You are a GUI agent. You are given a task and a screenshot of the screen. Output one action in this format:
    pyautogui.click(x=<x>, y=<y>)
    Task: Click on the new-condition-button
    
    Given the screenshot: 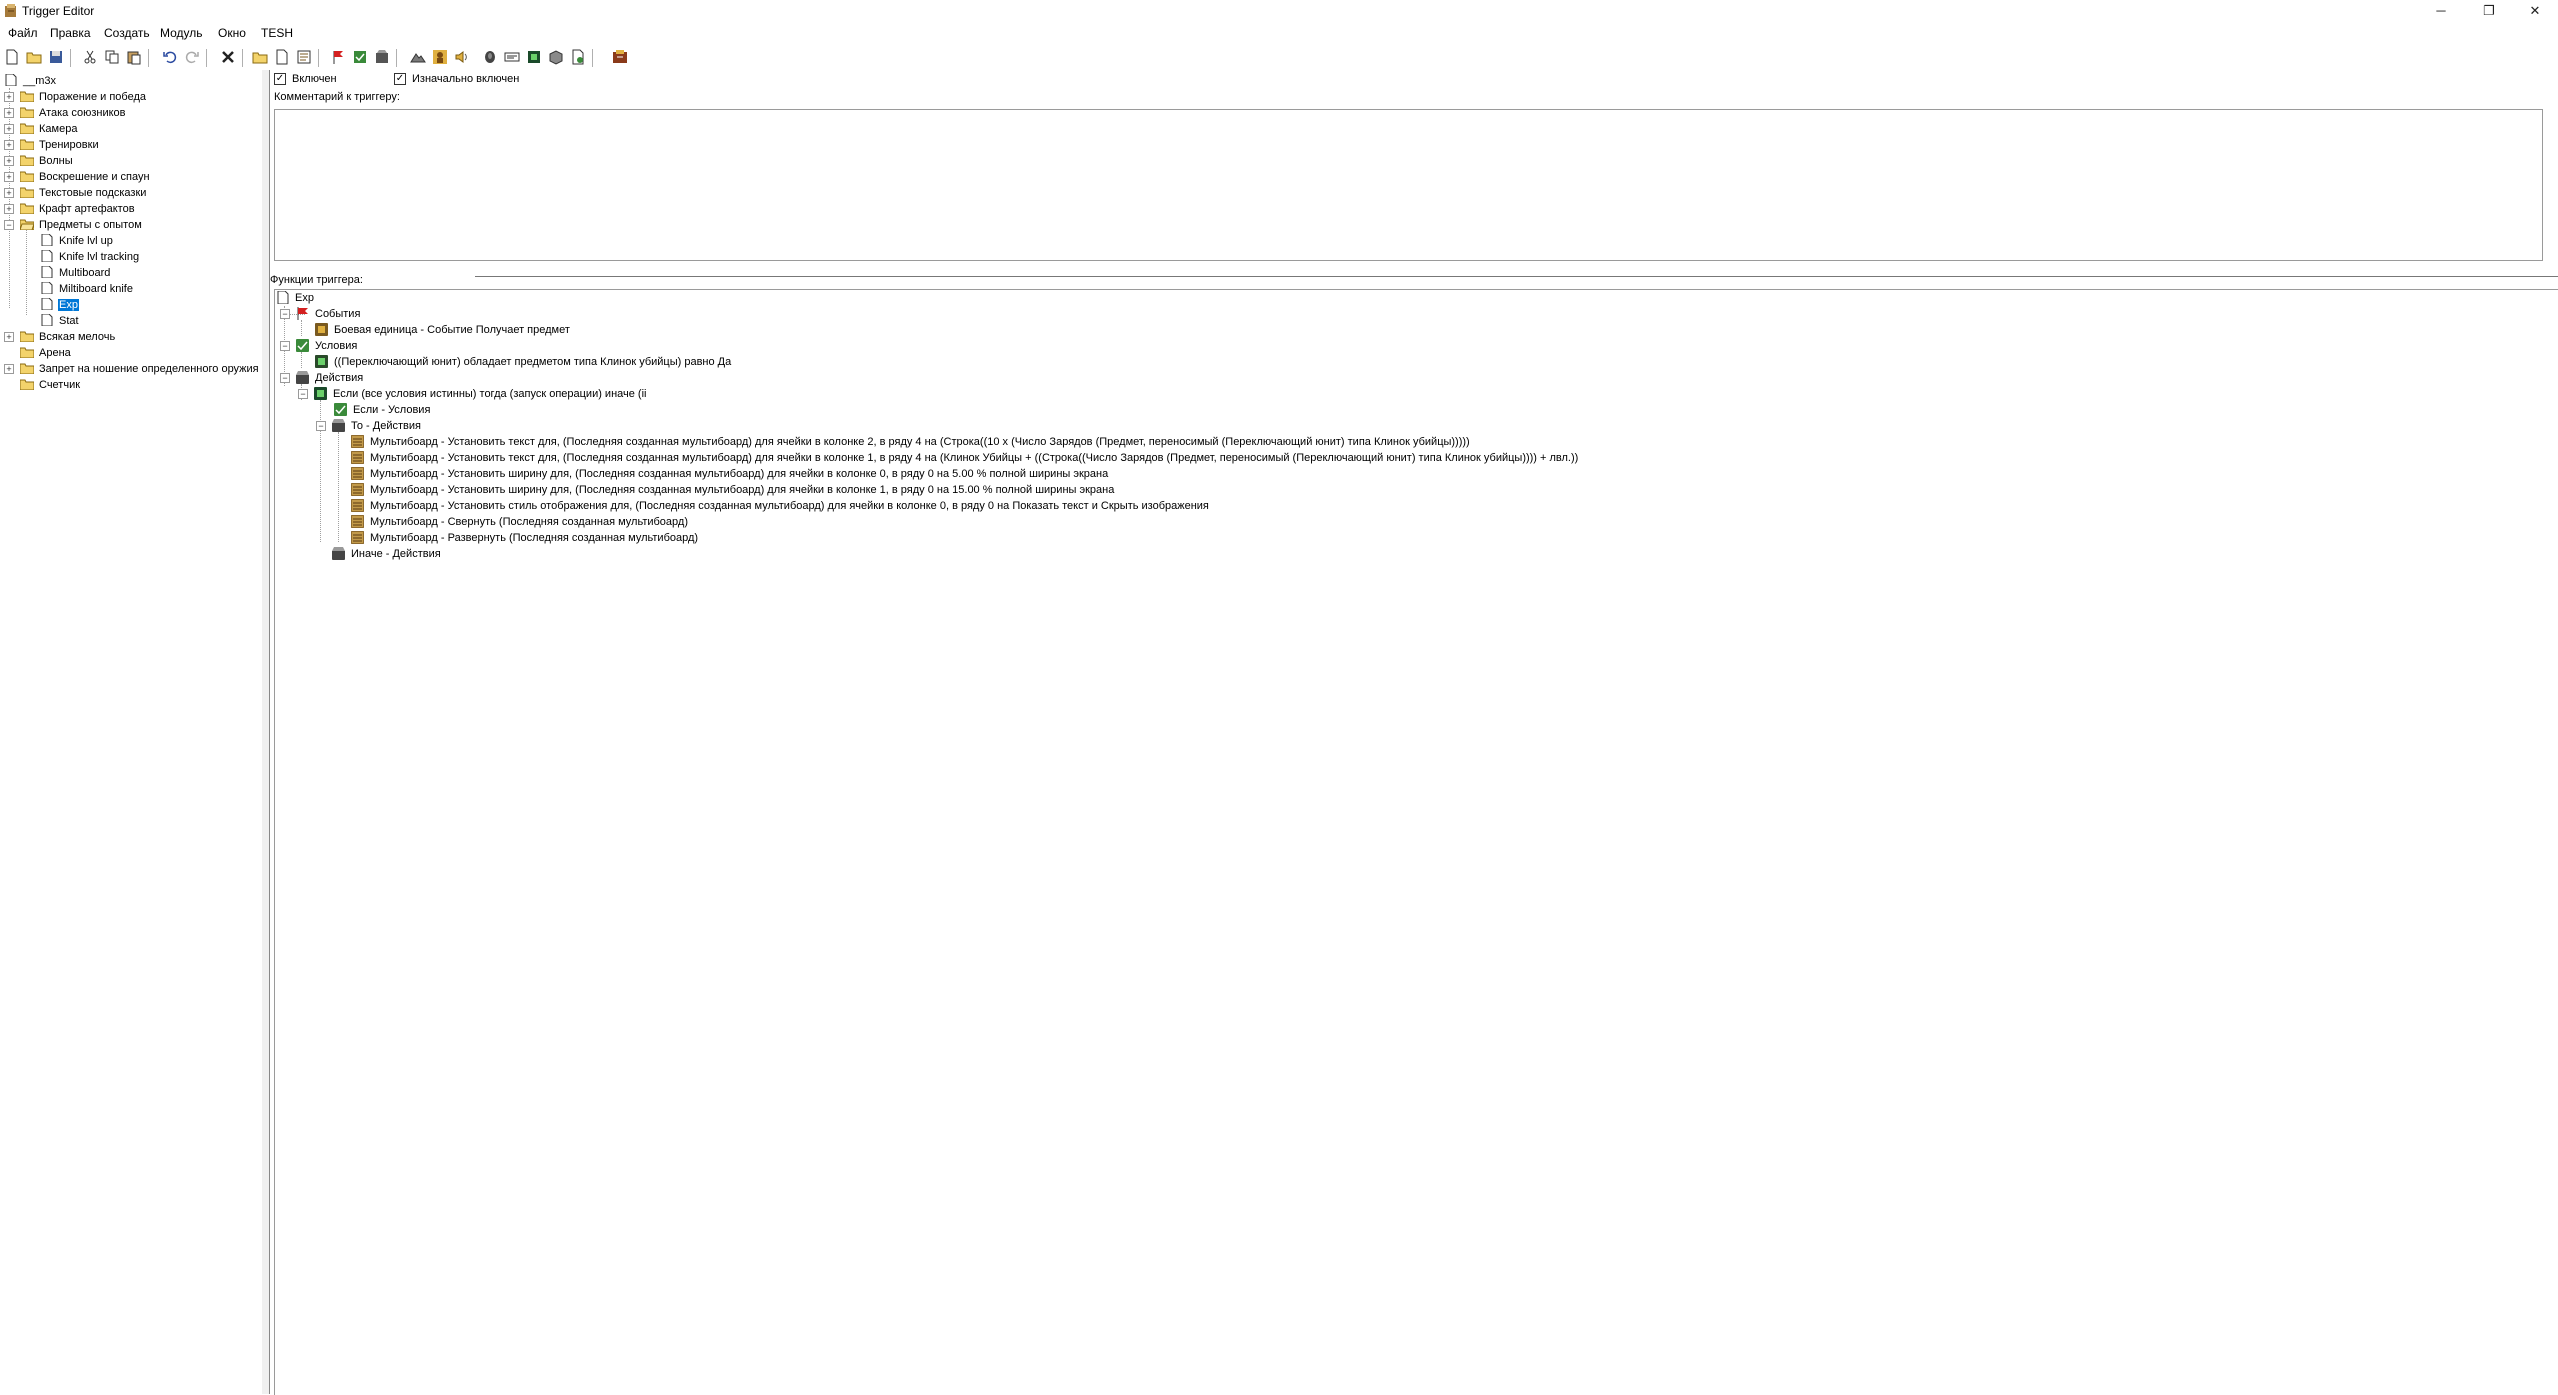 What is the action you would take?
    pyautogui.click(x=360, y=57)
    